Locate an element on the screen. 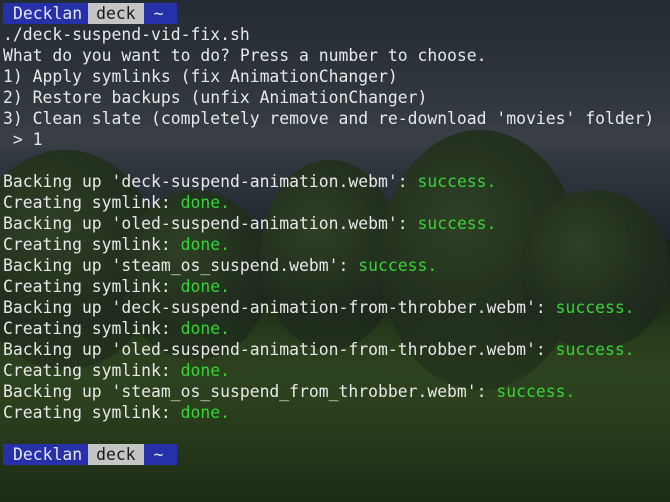  command-line: ./deck-suspend-vid-fix.sh is located at coordinates (126, 34).